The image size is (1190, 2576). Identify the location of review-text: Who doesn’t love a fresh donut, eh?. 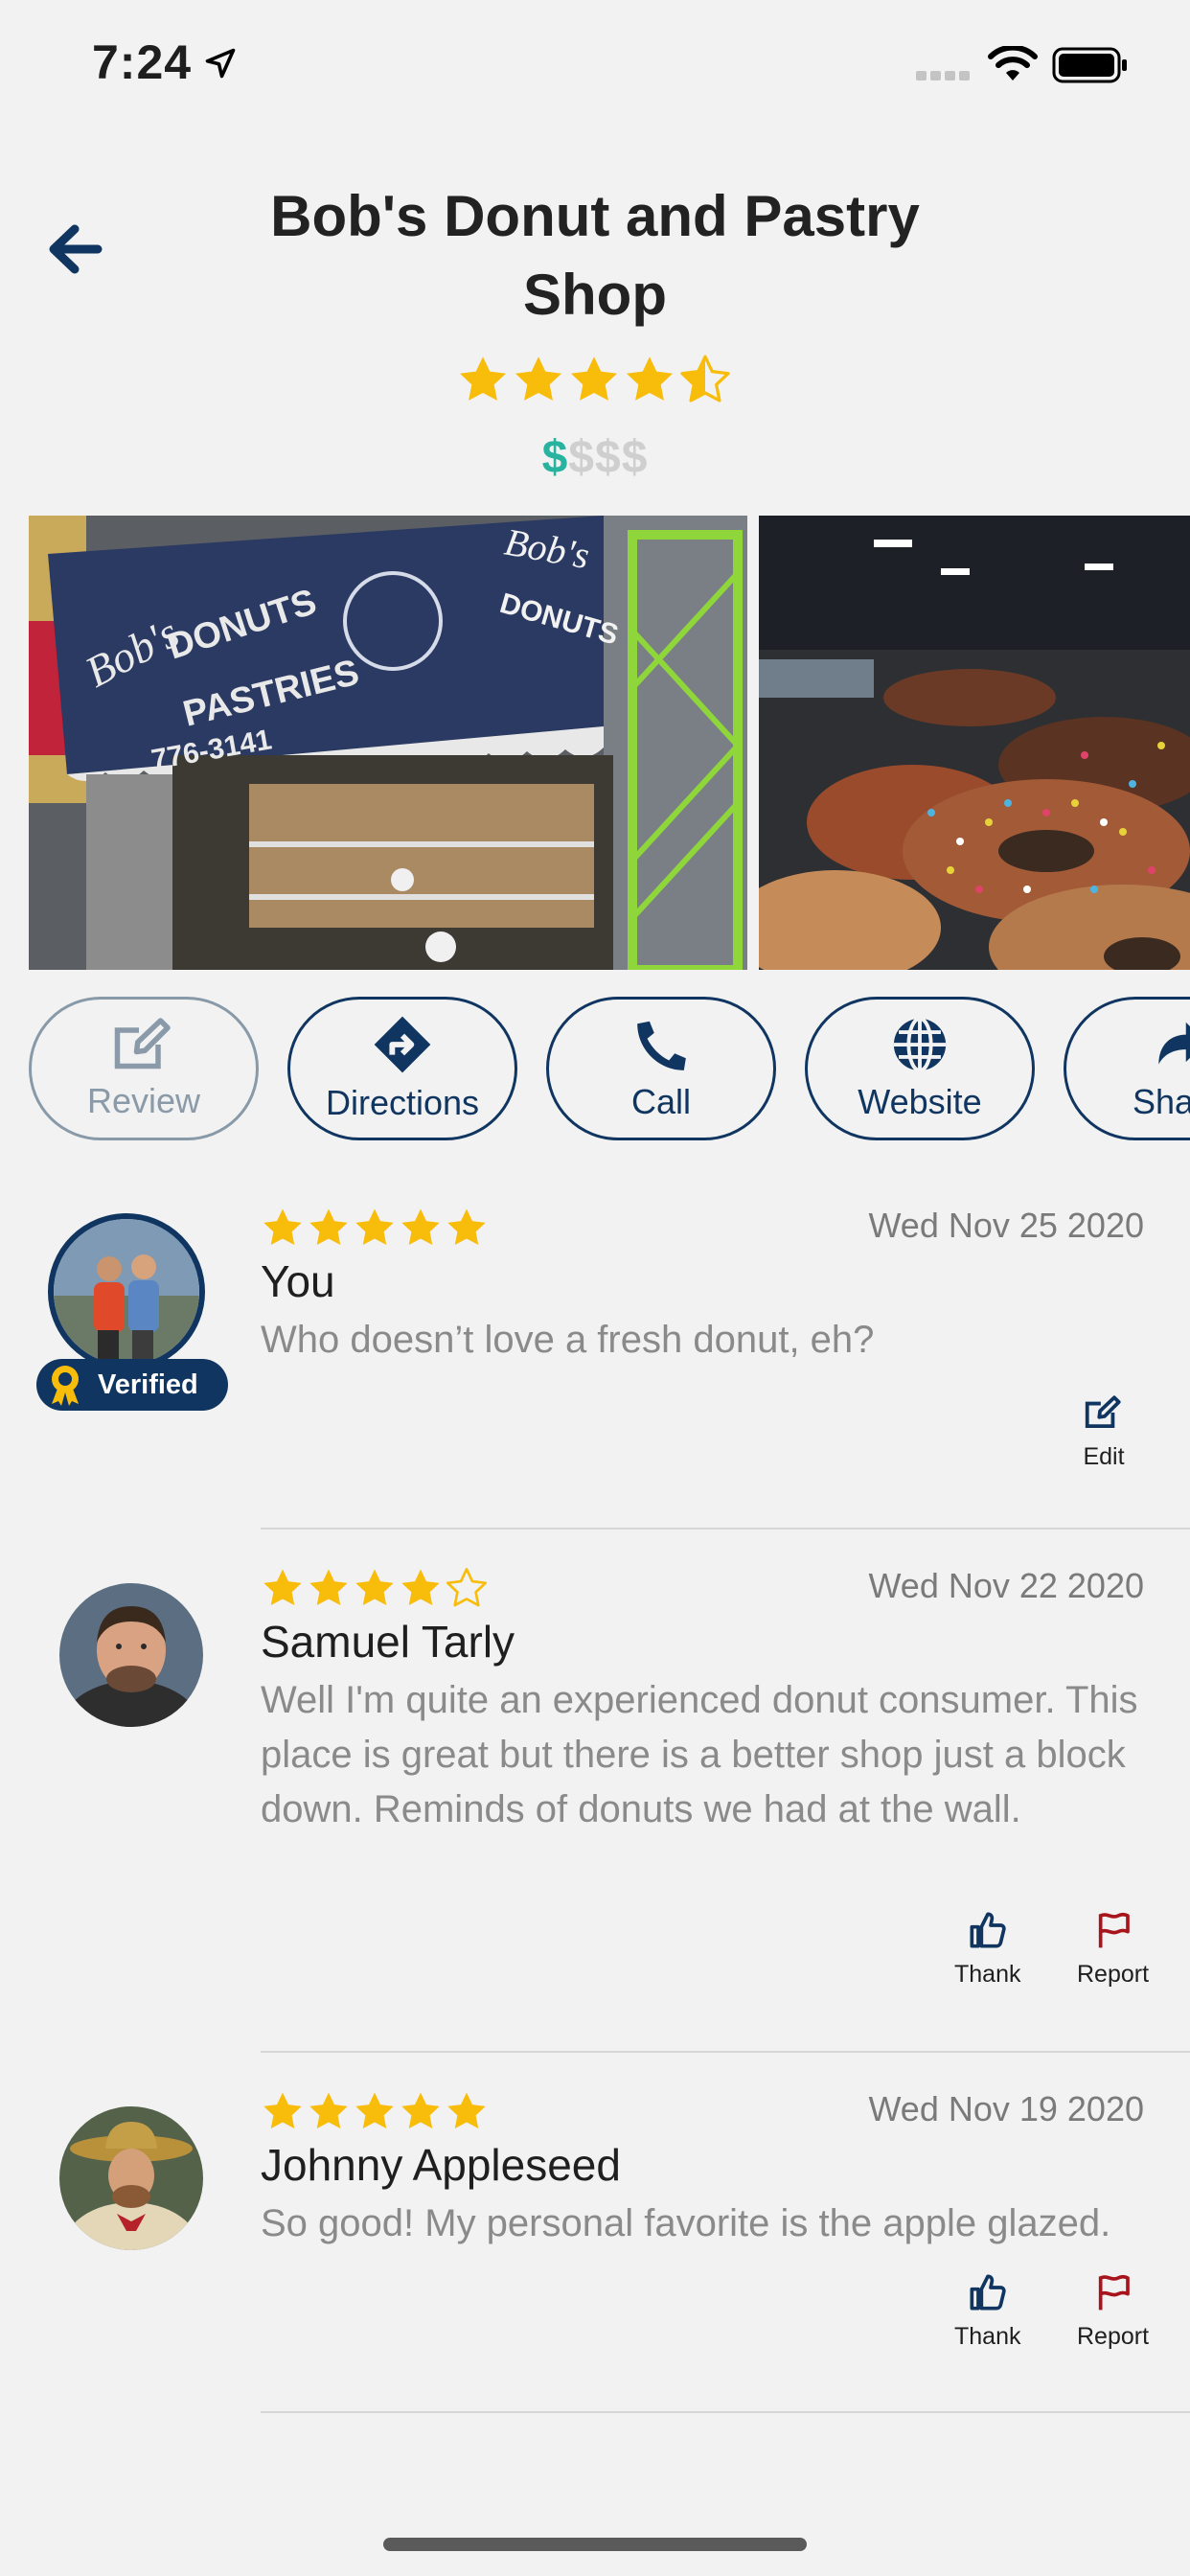
(568, 1340).